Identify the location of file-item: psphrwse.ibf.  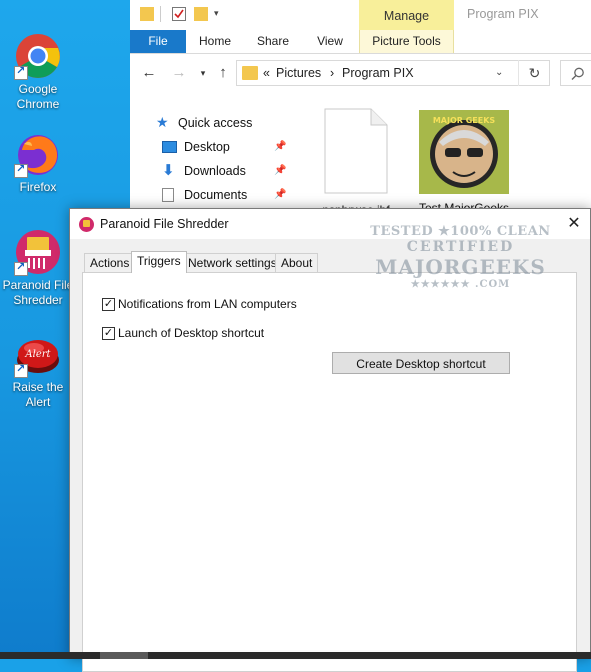
(356, 162).